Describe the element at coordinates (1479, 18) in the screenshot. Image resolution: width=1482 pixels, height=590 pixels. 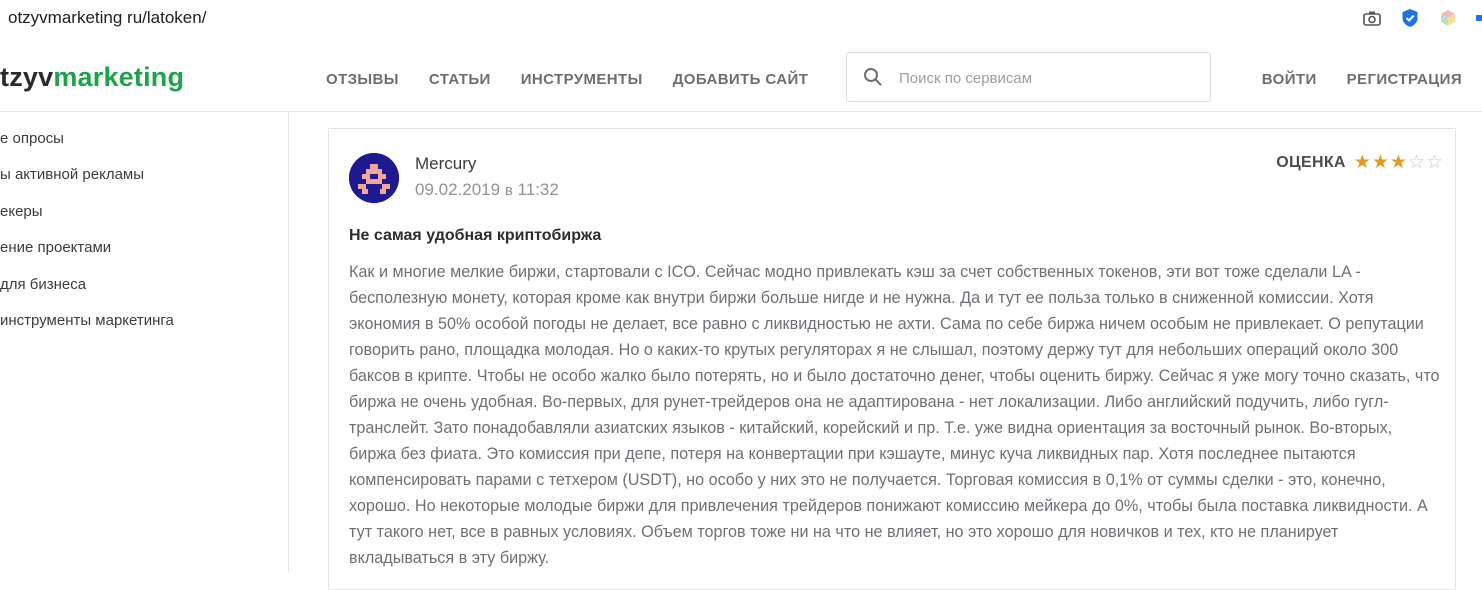
I see `extension-icon` at that location.